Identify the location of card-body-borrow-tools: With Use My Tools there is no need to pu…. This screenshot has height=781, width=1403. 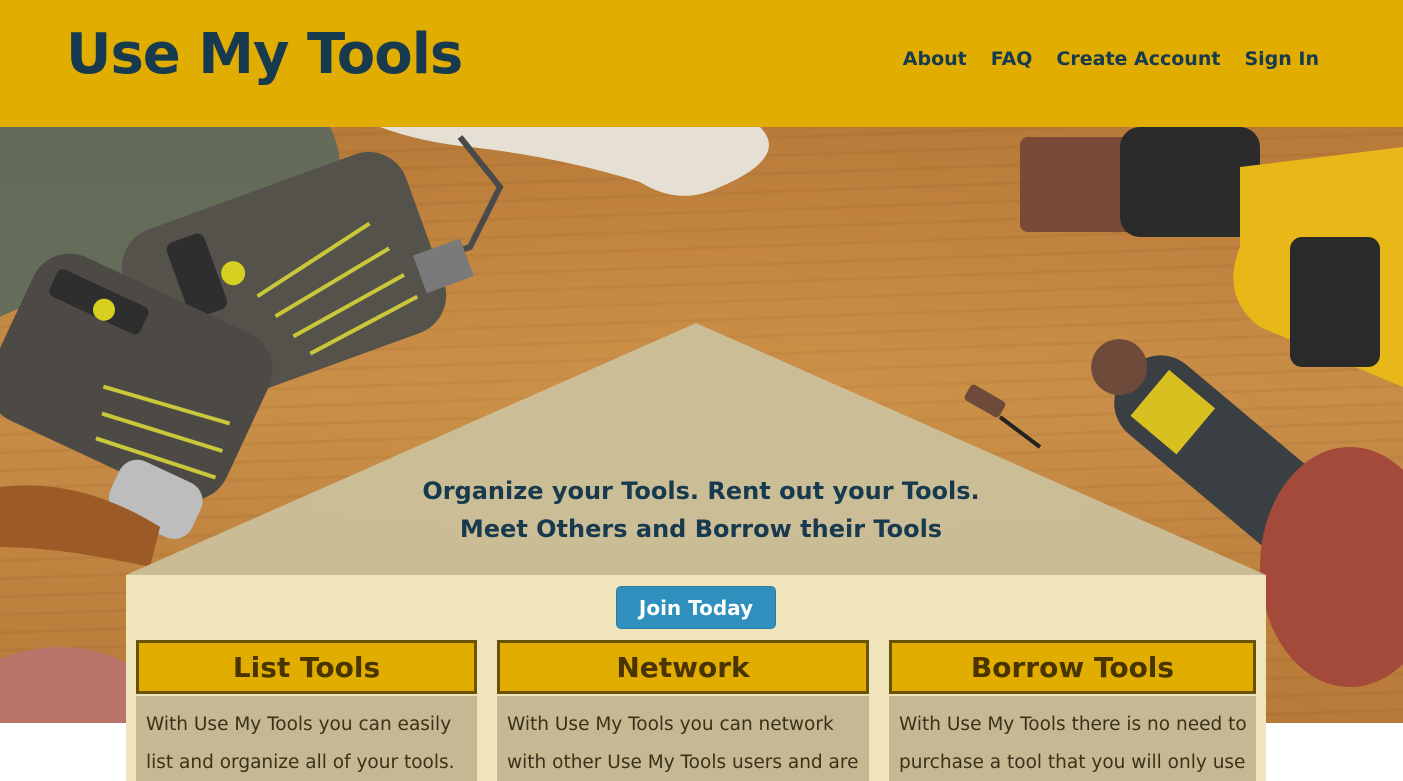
(1072, 738).